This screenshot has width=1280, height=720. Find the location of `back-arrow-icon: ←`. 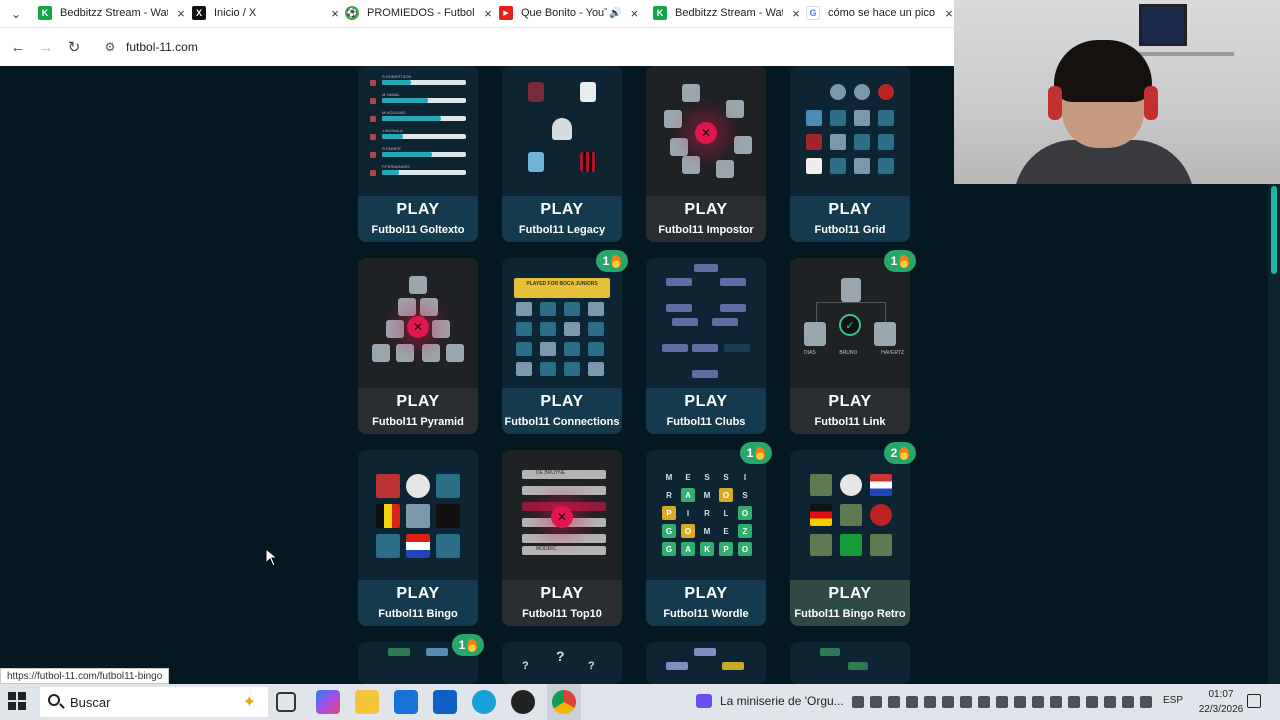

back-arrow-icon: ← is located at coordinates (18, 47).